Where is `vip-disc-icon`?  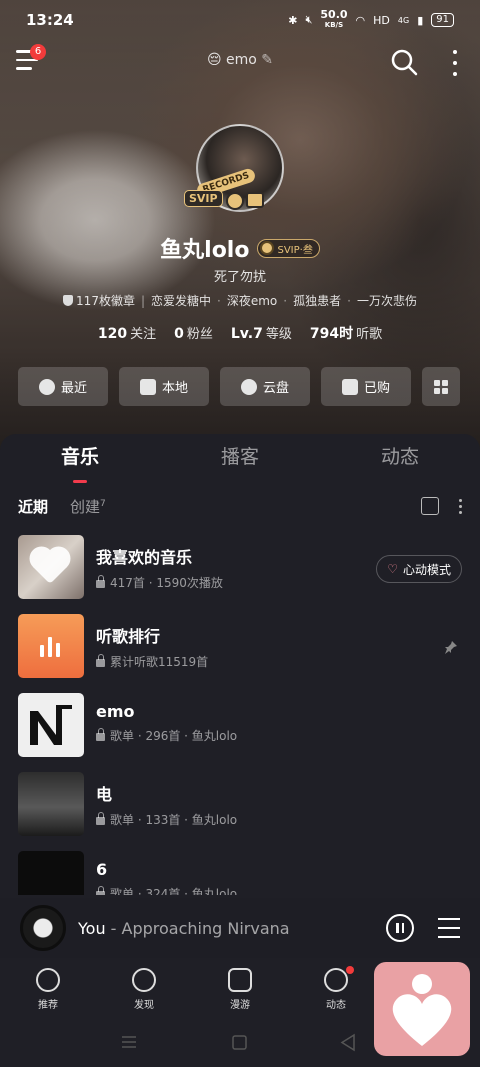
vip-disc-icon is located at coordinates (267, 248).